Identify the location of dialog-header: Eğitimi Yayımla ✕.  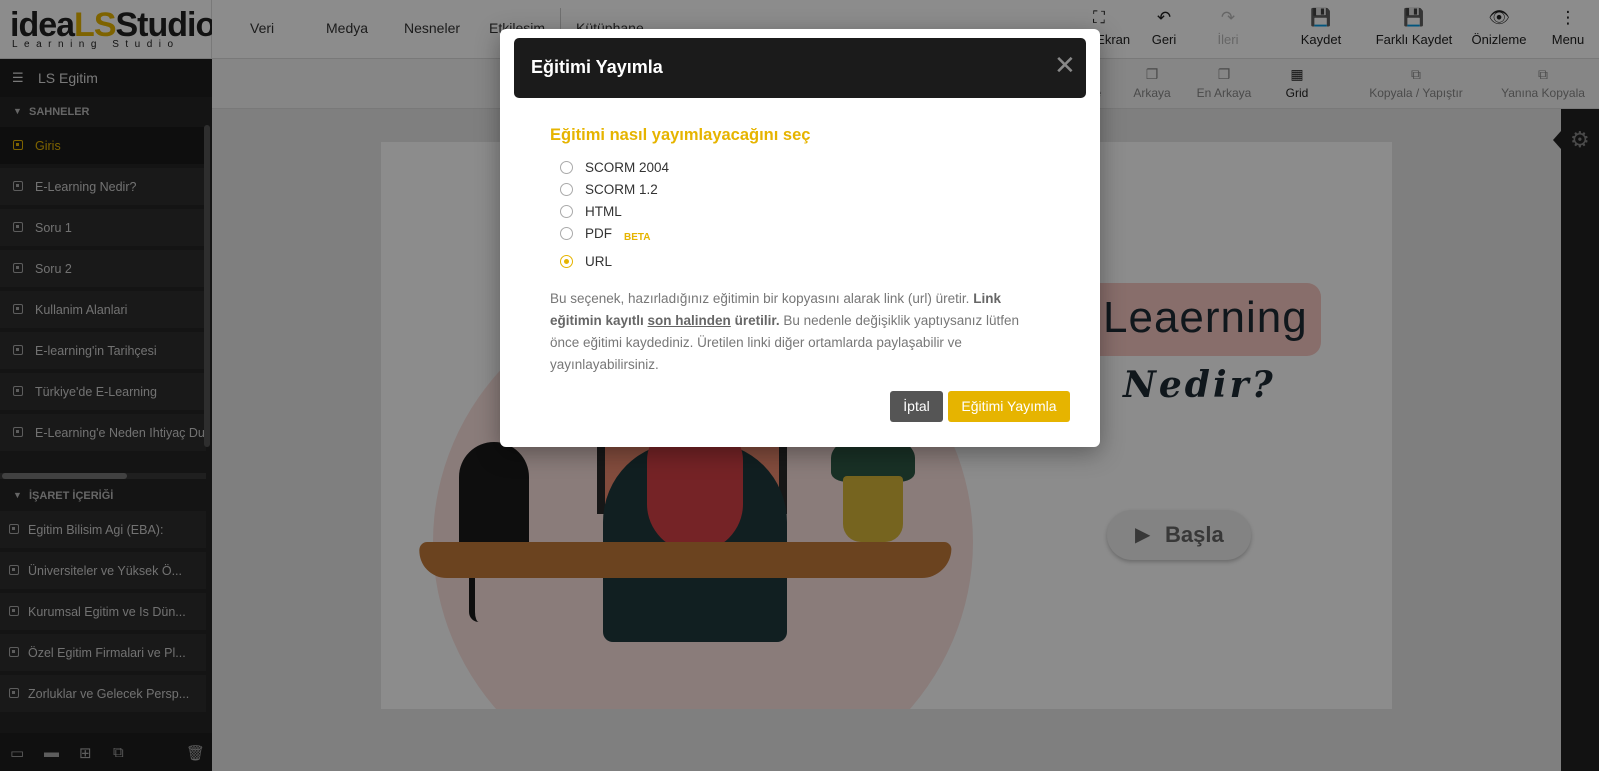
(800, 68).